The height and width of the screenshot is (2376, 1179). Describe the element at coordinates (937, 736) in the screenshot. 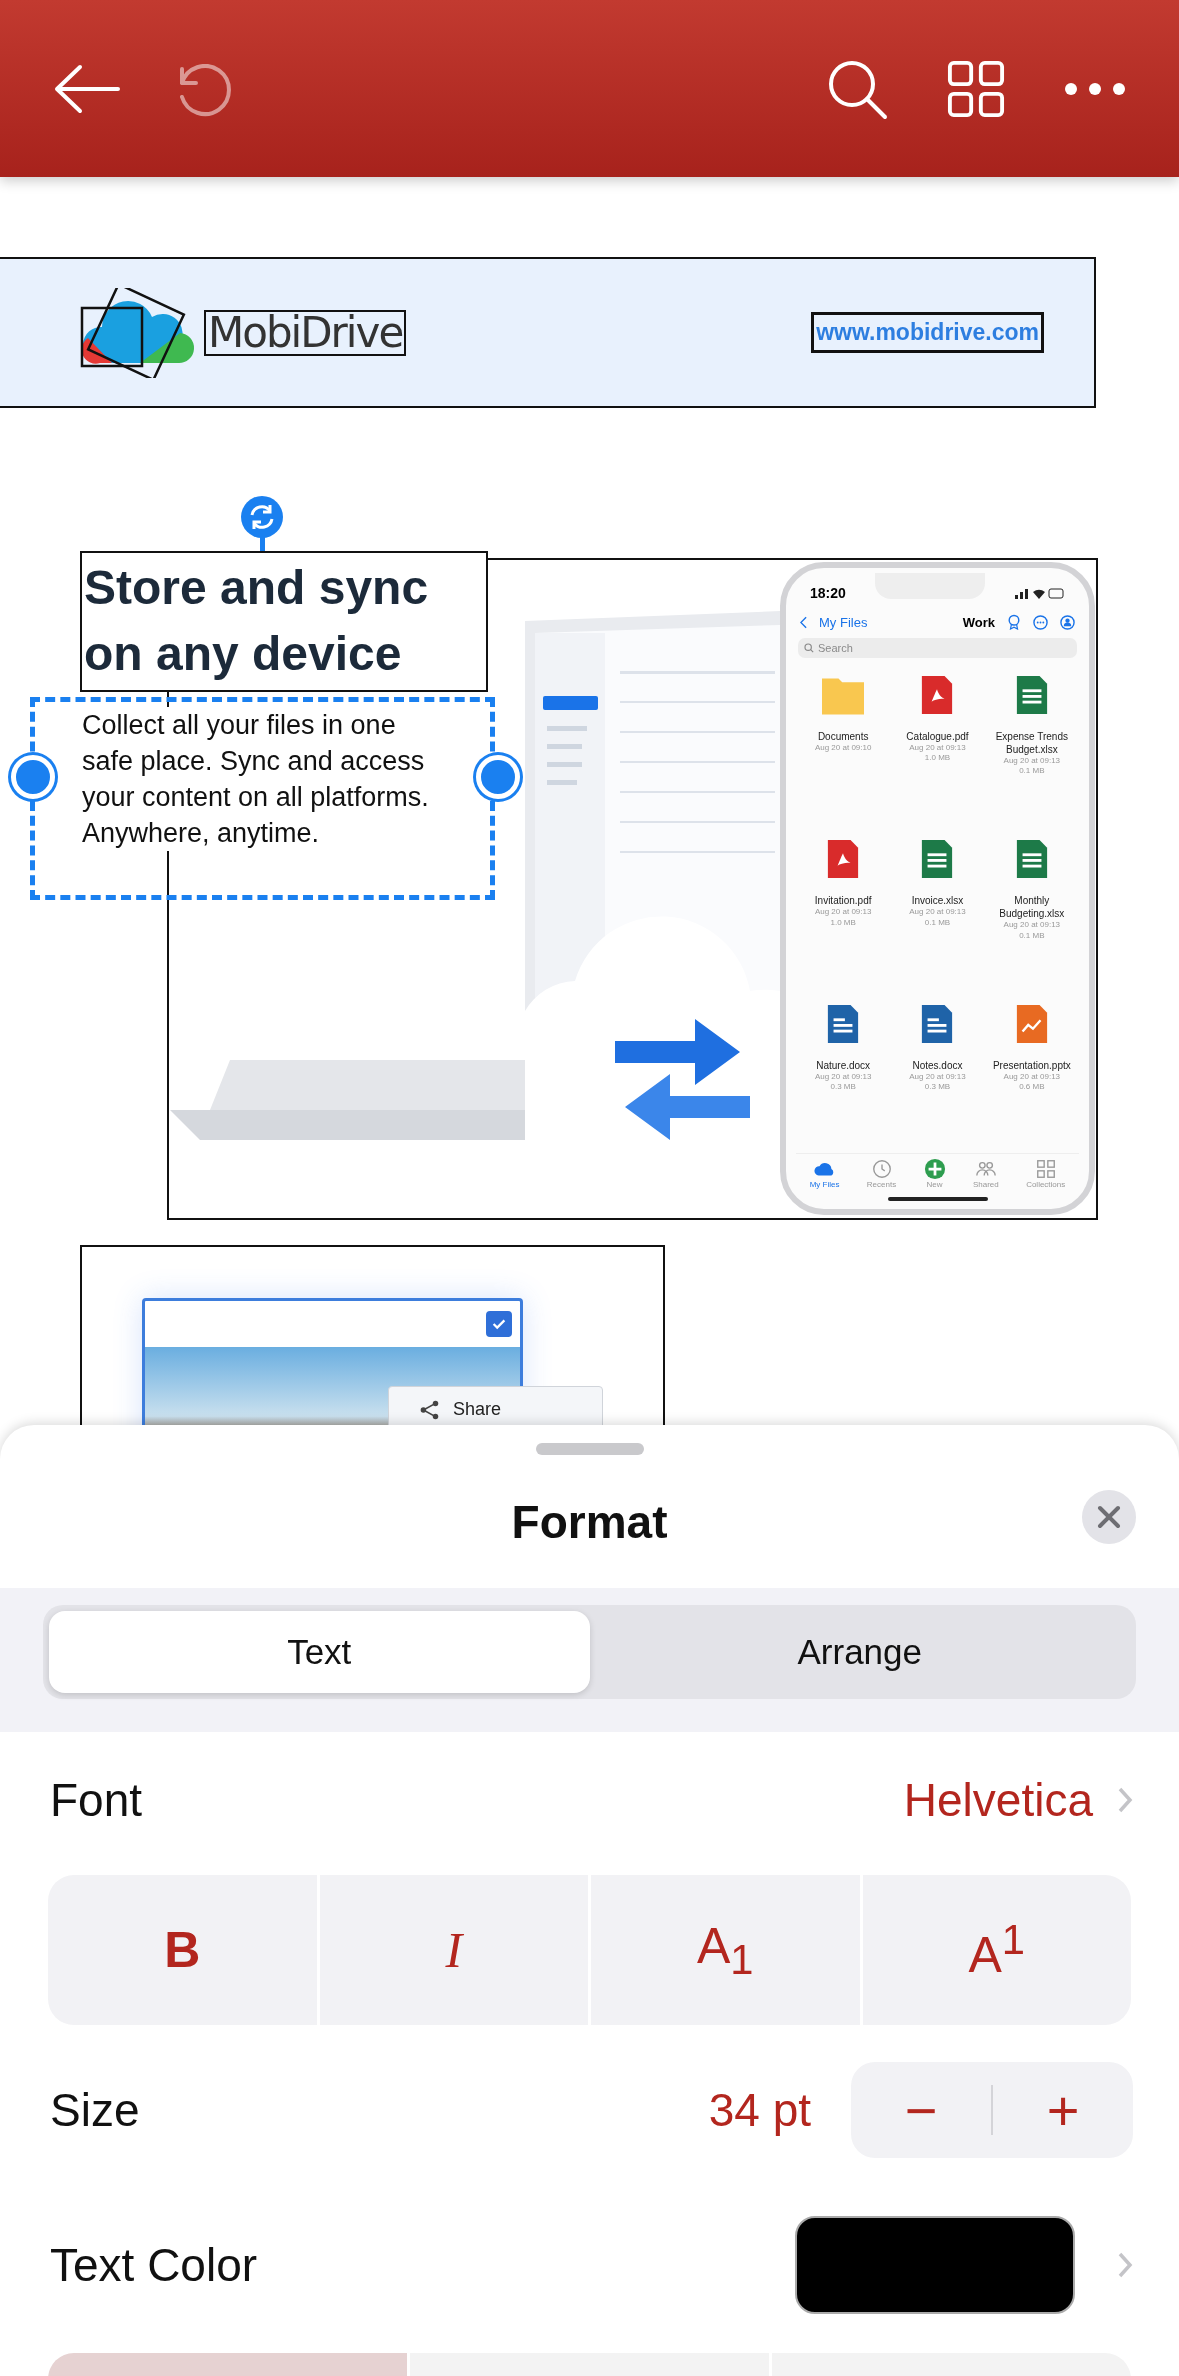

I see `file-name: Catalogue.pdf` at that location.